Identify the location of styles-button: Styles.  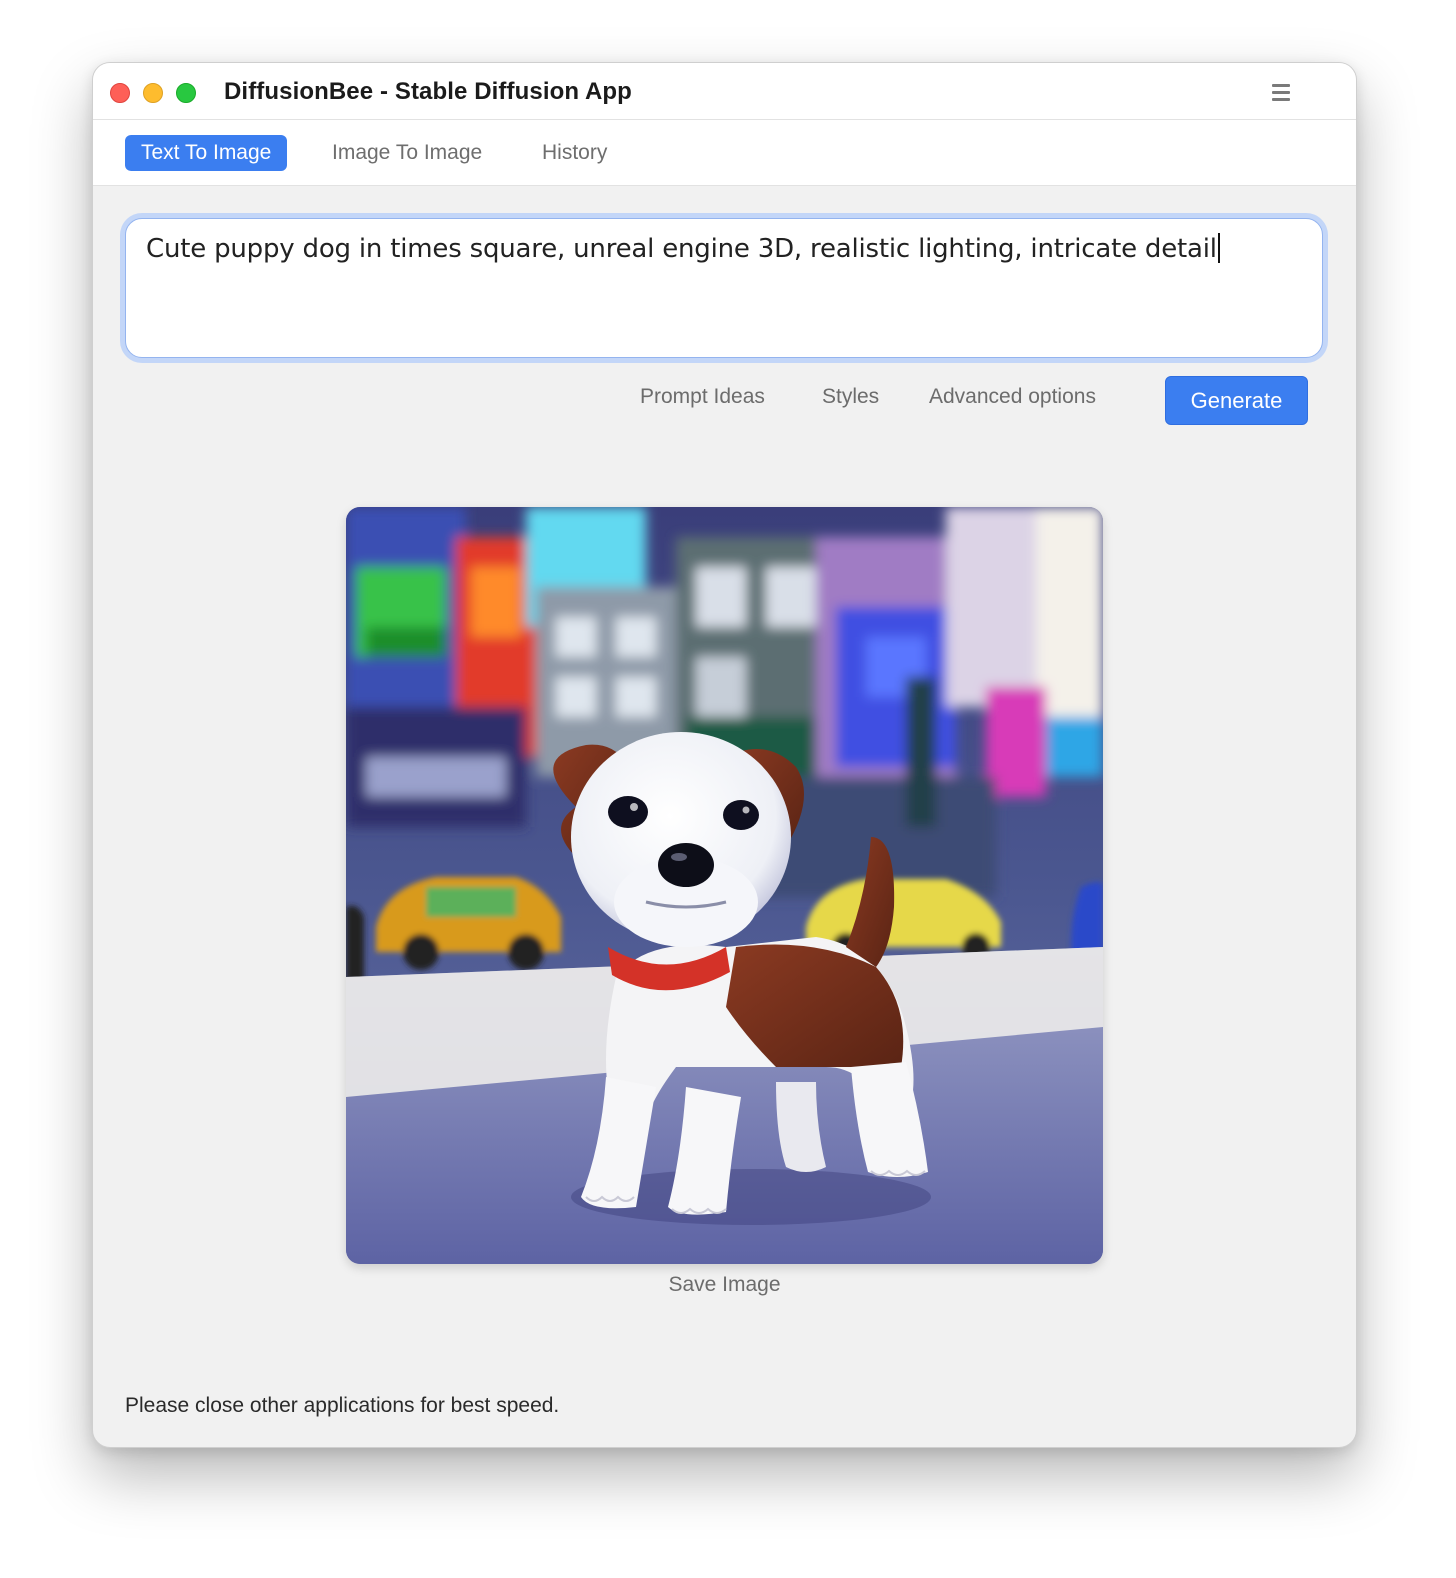
(850, 397).